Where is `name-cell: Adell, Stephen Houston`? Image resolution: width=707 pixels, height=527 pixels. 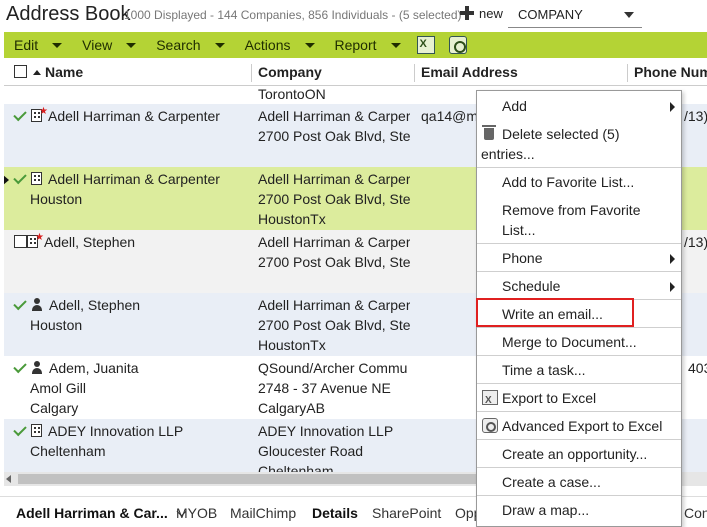 name-cell: Adell, Stephen Houston is located at coordinates (76, 315).